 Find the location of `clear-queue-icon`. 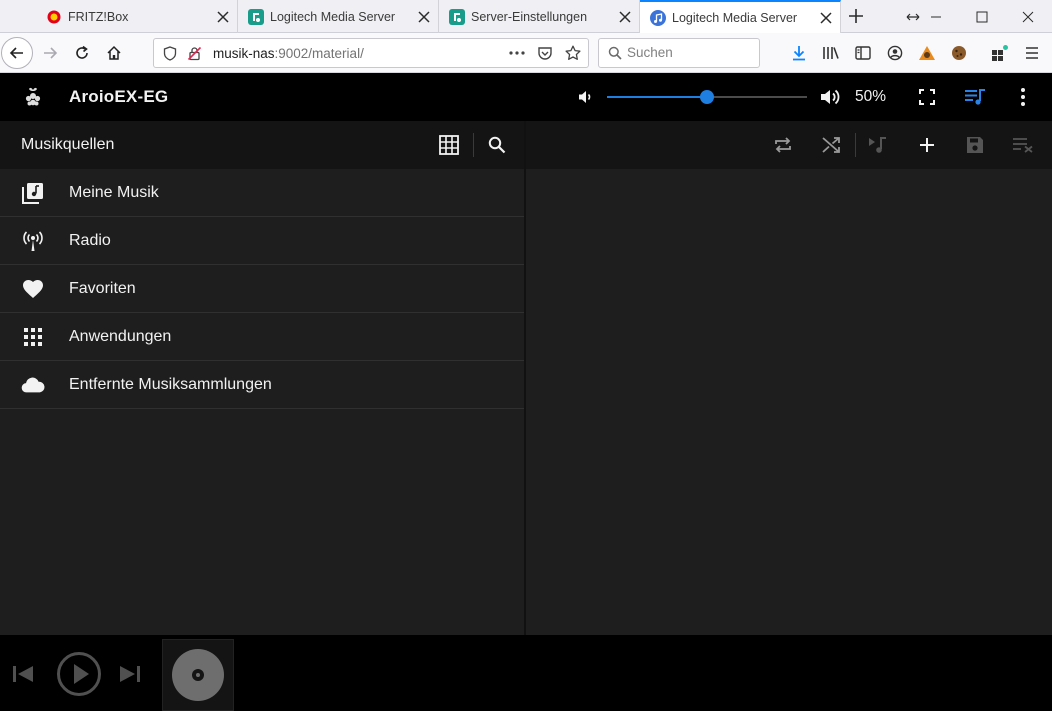

clear-queue-icon is located at coordinates (1023, 145).